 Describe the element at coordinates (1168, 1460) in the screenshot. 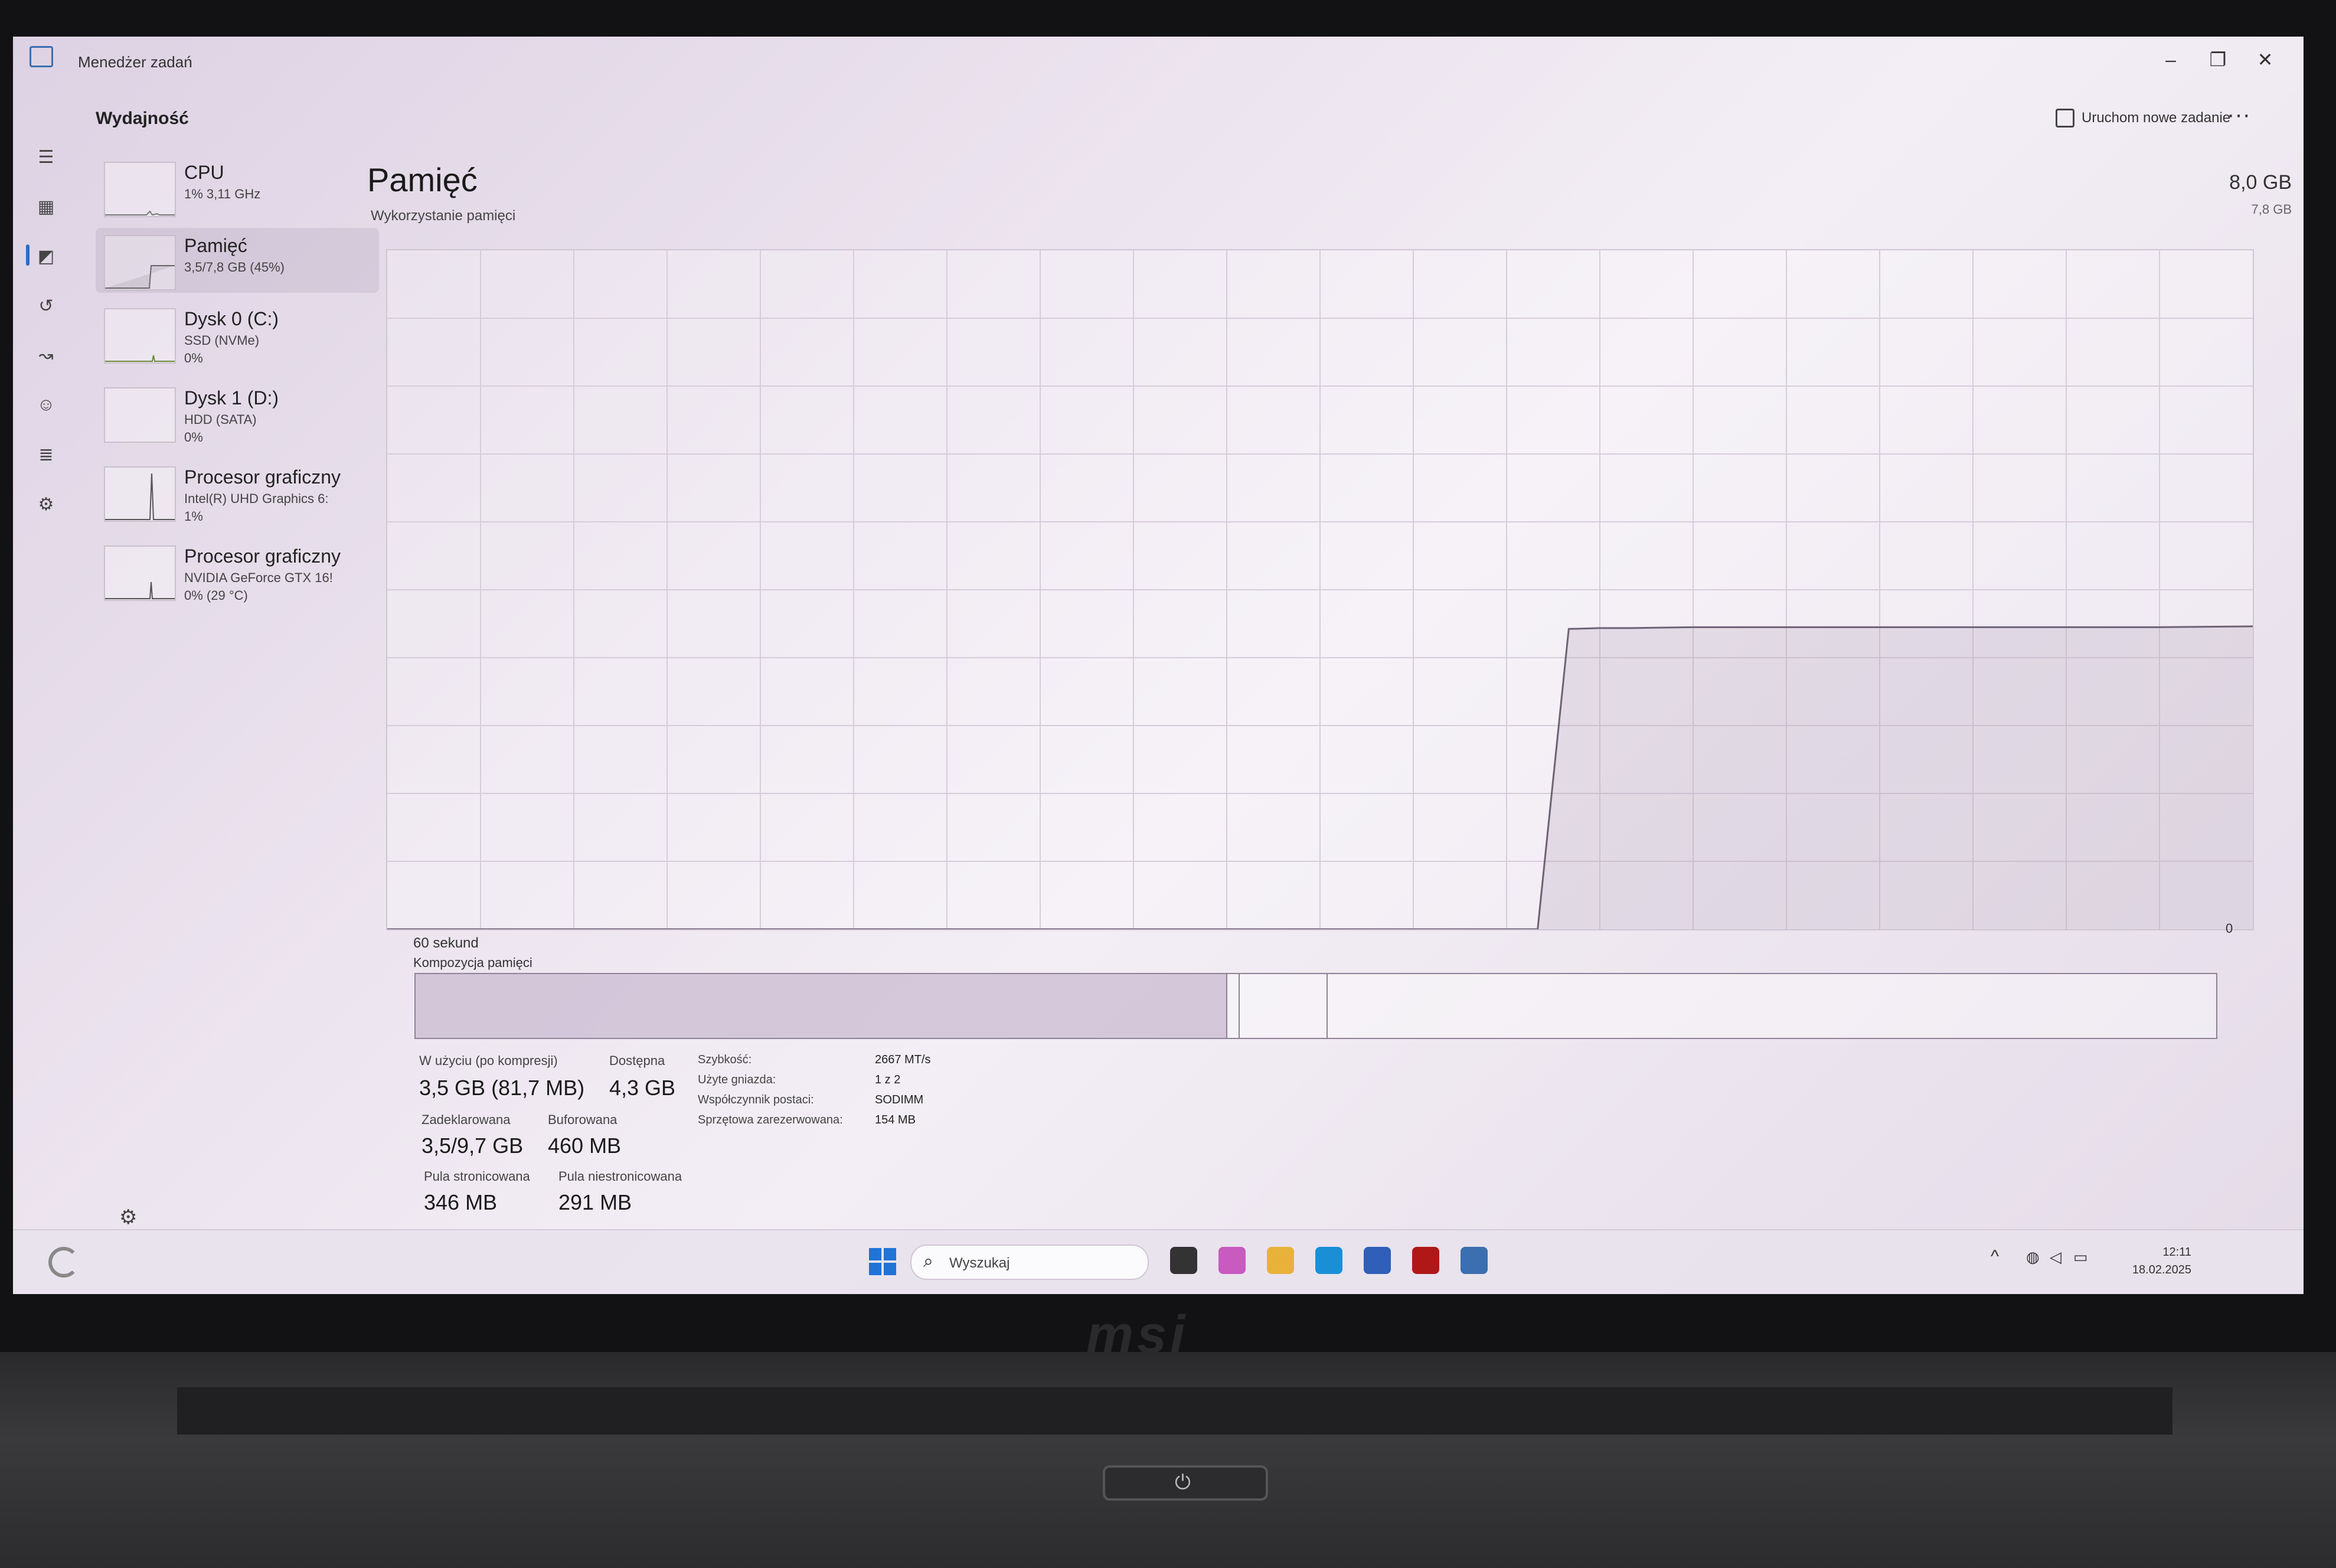

I see `laptop-deck` at that location.